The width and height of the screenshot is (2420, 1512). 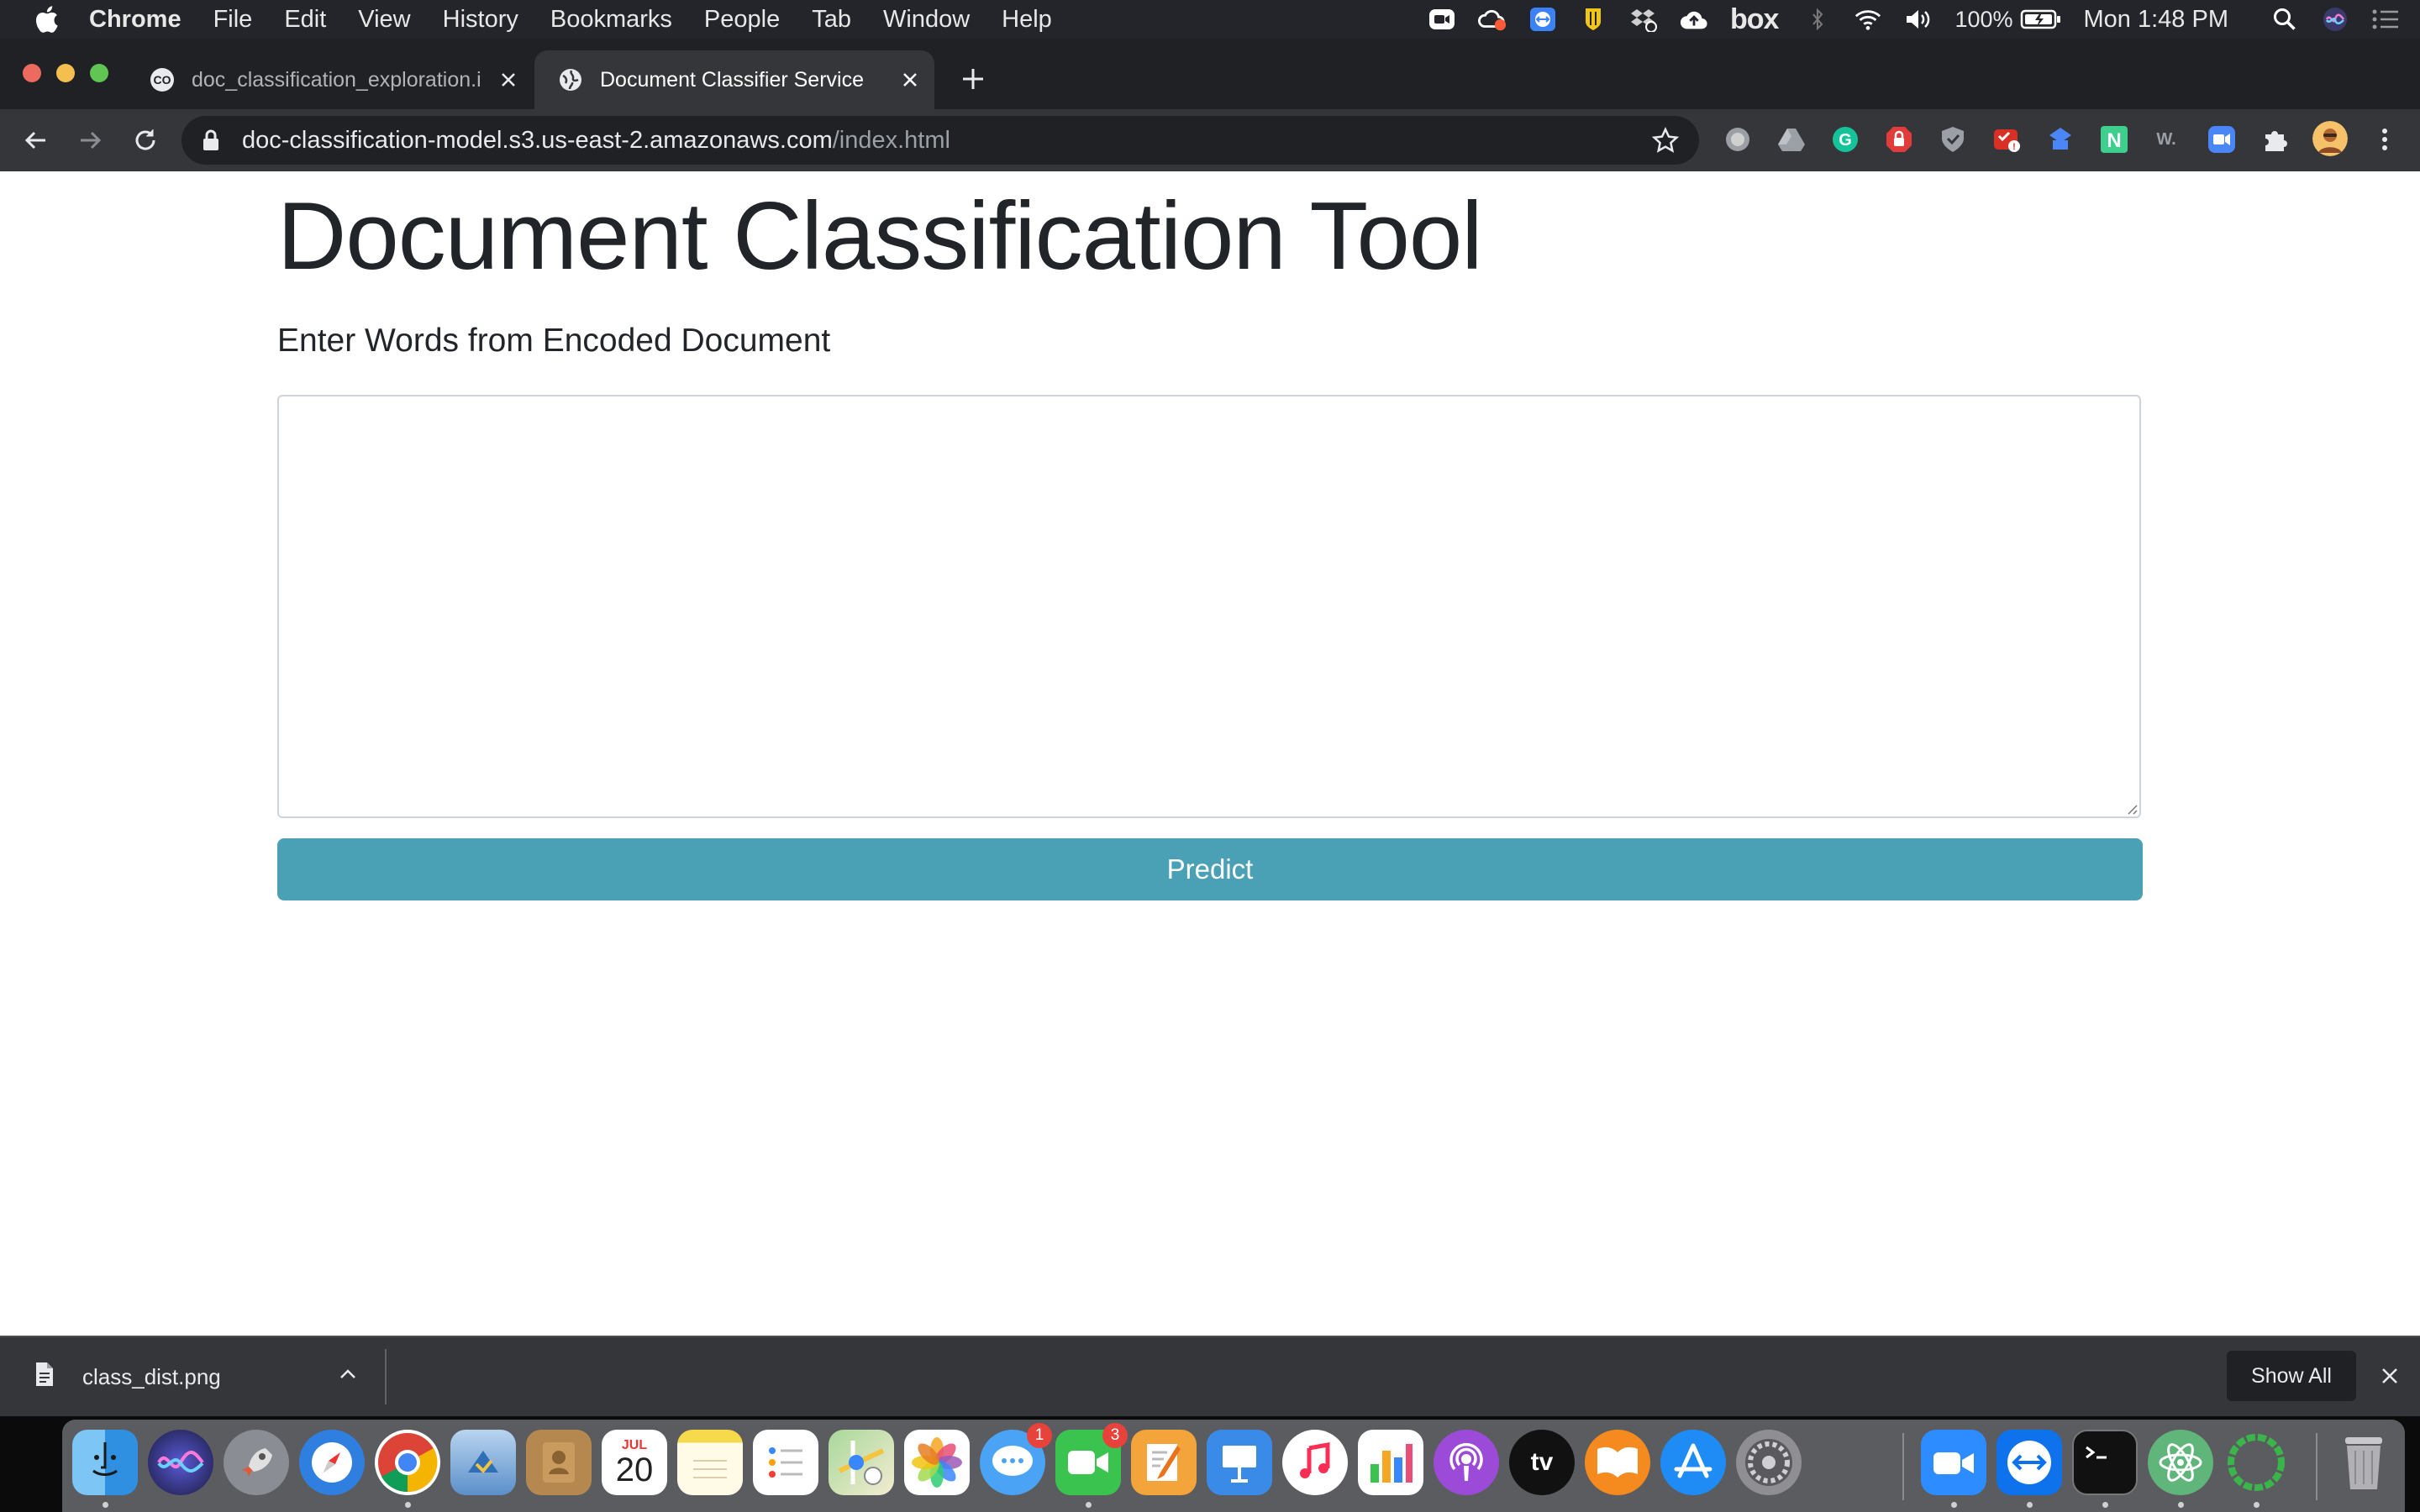 What do you see at coordinates (2060, 139) in the screenshot?
I see `bookmark-ext-icon` at bounding box center [2060, 139].